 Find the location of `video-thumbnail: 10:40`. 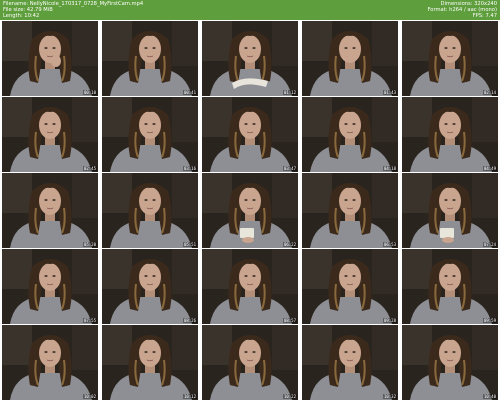

video-thumbnail: 10:40 is located at coordinates (450, 362).